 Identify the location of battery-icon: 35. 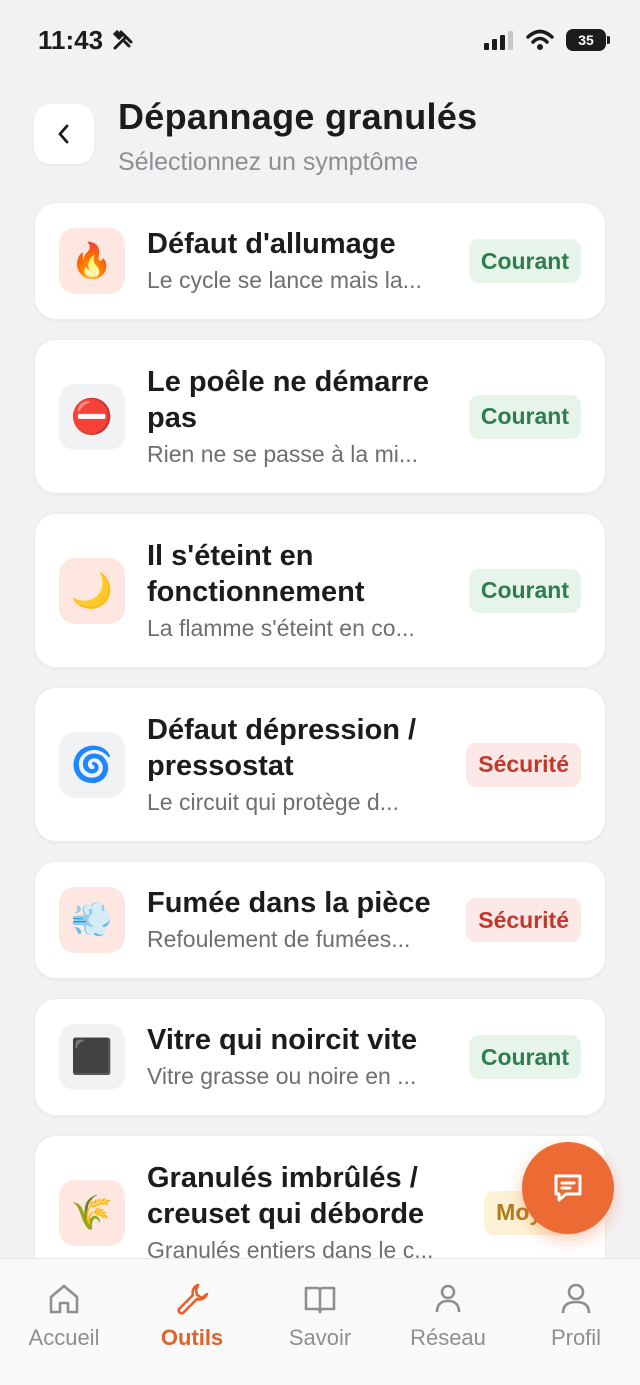
(588, 40).